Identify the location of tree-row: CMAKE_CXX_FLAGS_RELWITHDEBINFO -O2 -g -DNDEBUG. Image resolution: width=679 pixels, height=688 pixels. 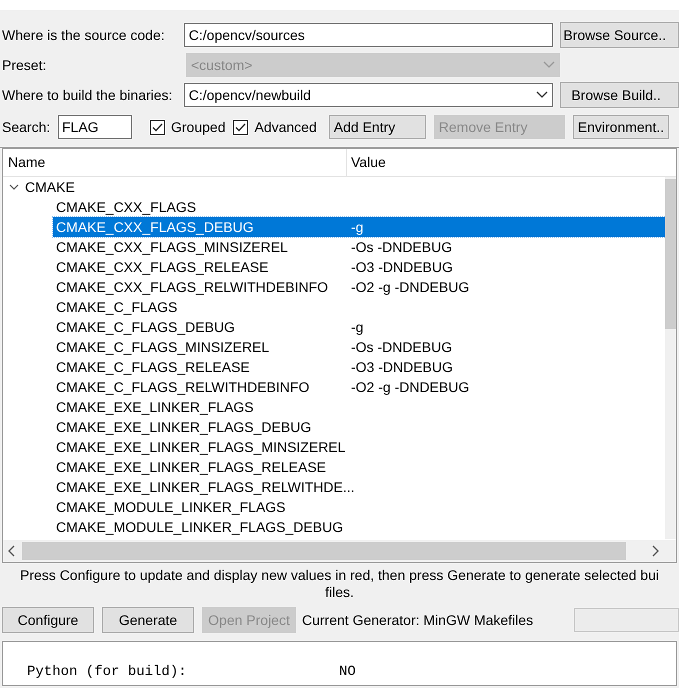
(359, 287).